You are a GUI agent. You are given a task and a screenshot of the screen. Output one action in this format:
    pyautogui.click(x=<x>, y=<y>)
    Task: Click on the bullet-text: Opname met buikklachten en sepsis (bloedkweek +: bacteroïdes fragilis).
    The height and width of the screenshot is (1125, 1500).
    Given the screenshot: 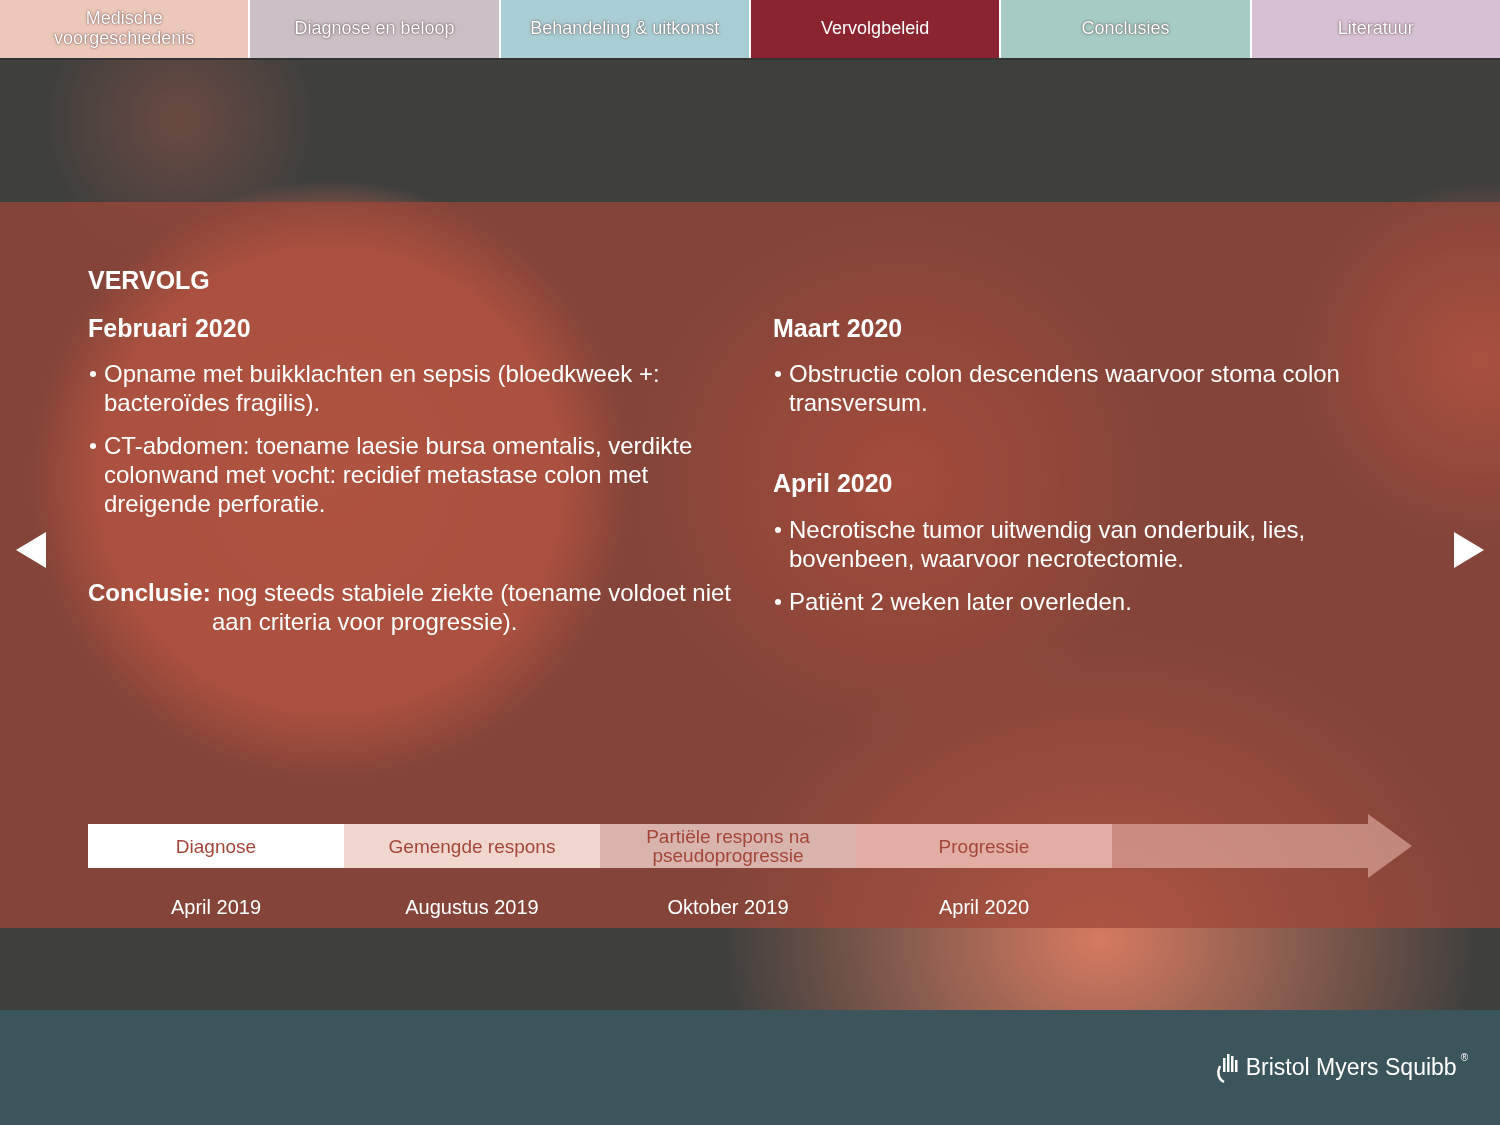 What is the action you would take?
    pyautogui.click(x=382, y=388)
    